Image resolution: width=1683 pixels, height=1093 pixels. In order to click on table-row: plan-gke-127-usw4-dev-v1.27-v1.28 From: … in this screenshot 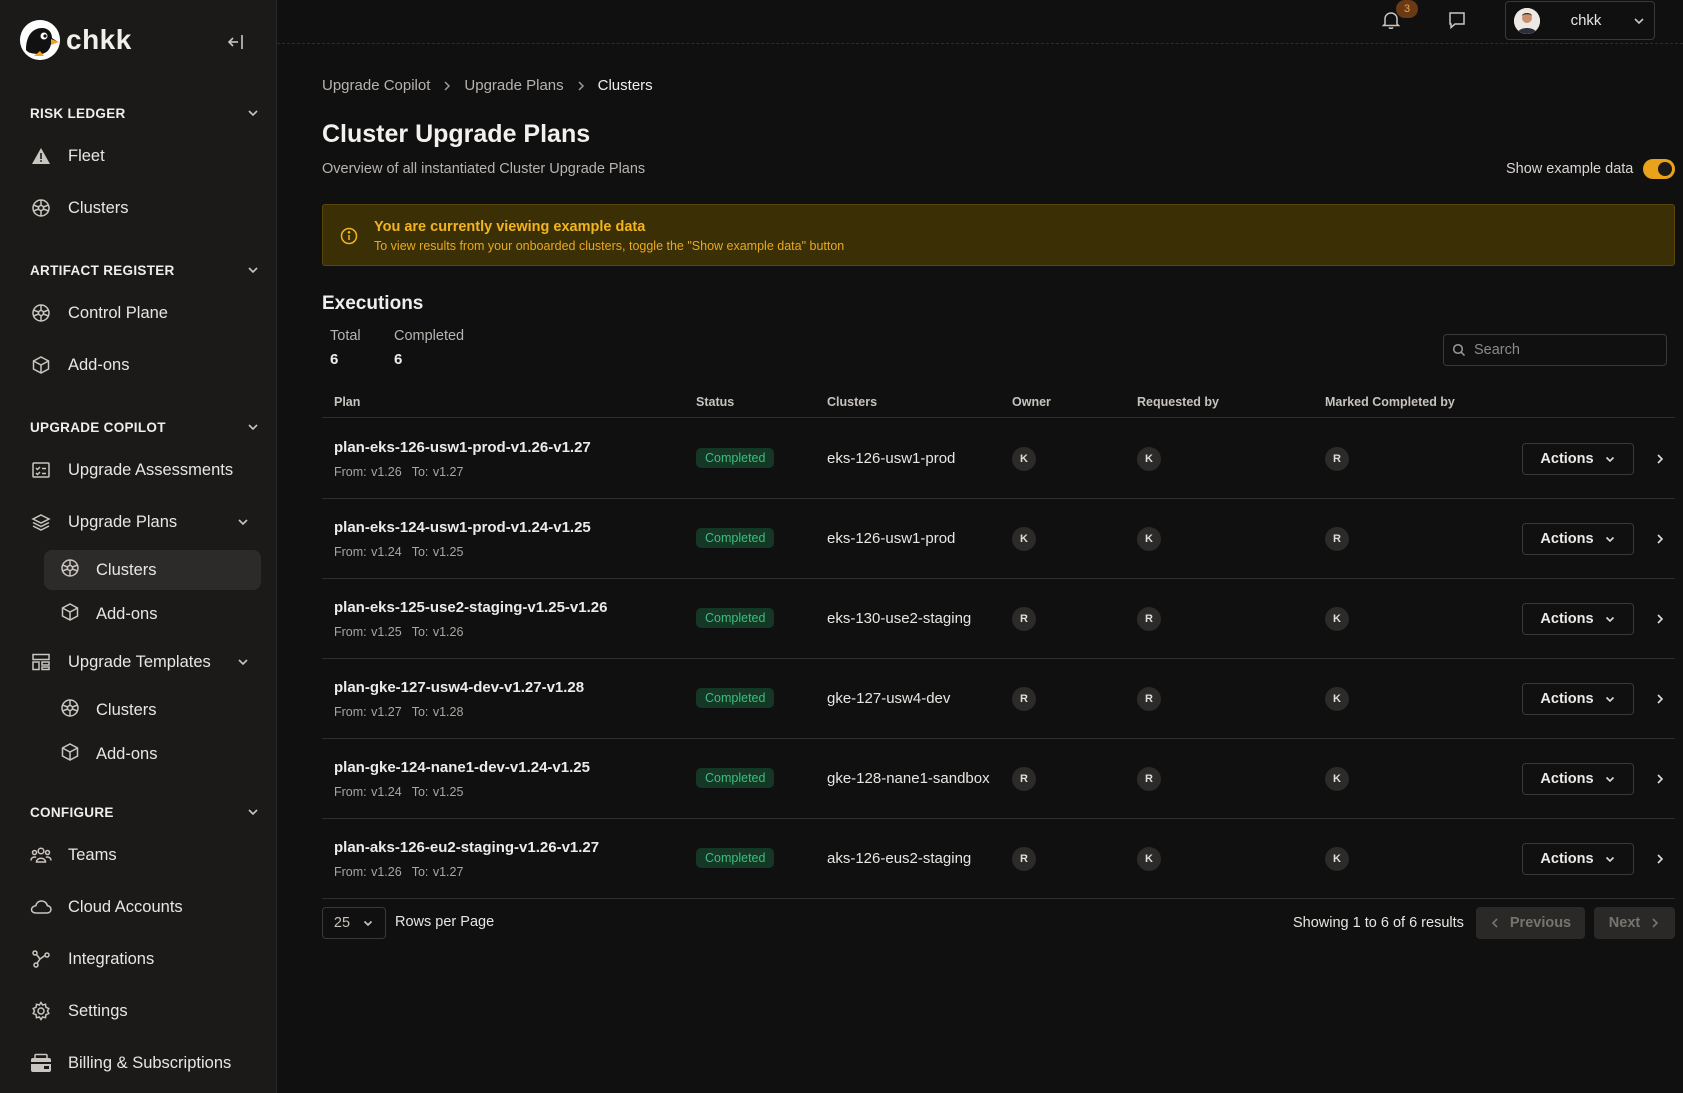, I will do `click(998, 699)`.